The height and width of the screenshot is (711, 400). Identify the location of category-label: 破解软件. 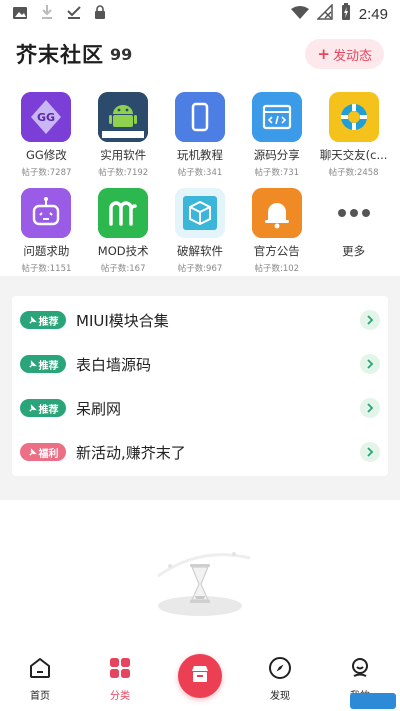
(199, 251).